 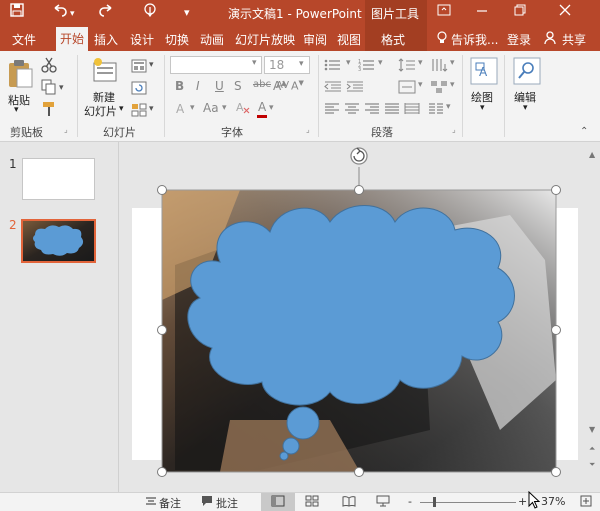 I want to click on zoom-out-button: -, so click(x=410, y=501).